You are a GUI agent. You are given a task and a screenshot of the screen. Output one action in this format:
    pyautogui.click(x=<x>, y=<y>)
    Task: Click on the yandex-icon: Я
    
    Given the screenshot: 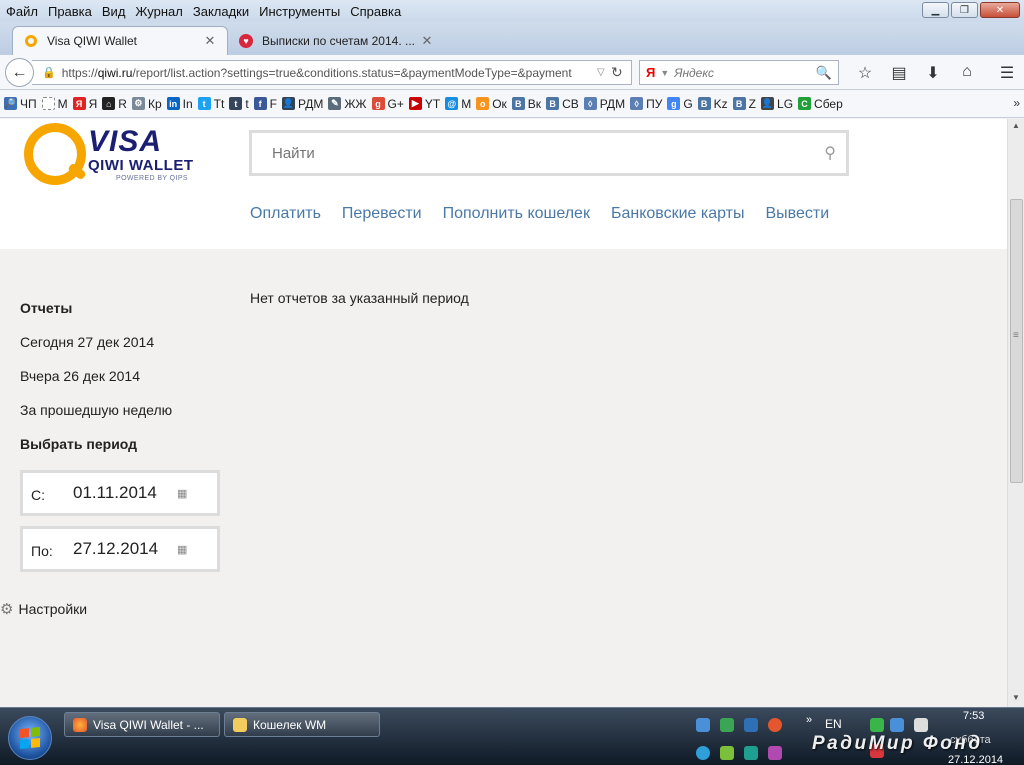 What is the action you would take?
    pyautogui.click(x=650, y=72)
    